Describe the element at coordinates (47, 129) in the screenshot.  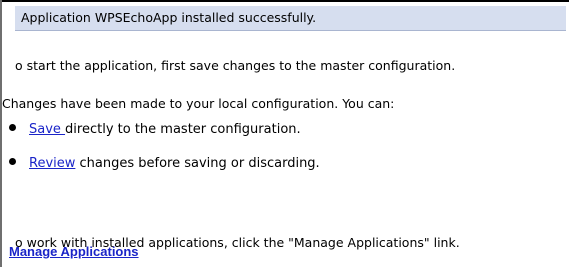
I see `save-link: Save` at that location.